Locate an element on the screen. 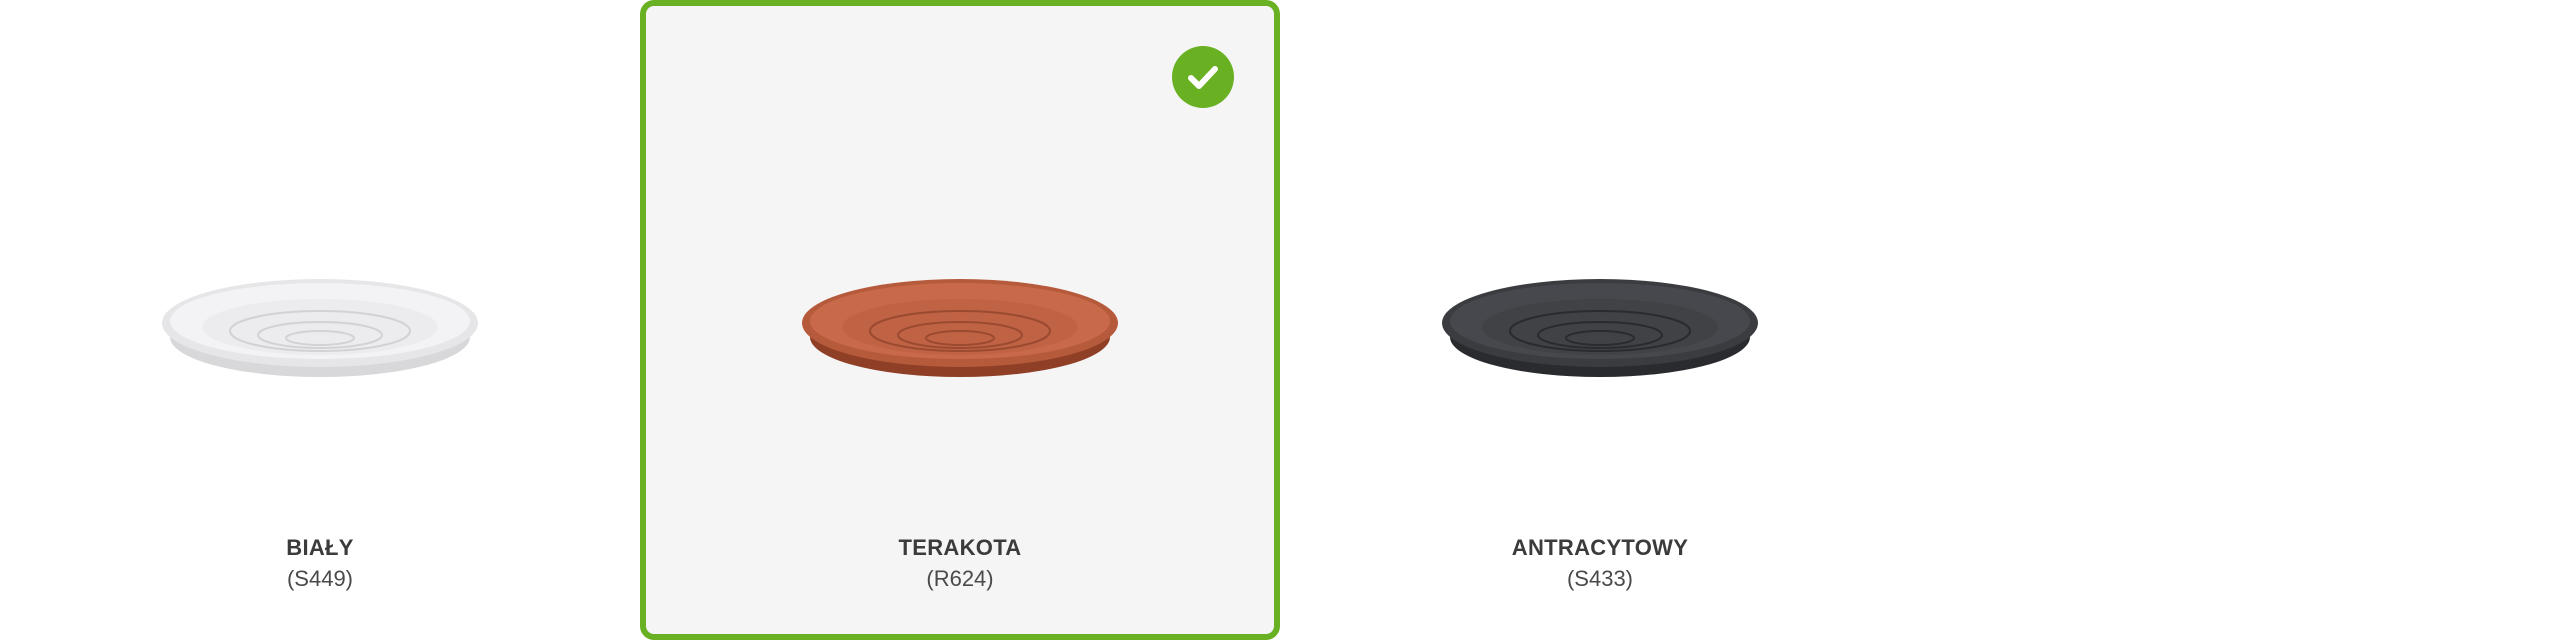 The width and height of the screenshot is (2560, 640). checkmark-icon is located at coordinates (1203, 77).